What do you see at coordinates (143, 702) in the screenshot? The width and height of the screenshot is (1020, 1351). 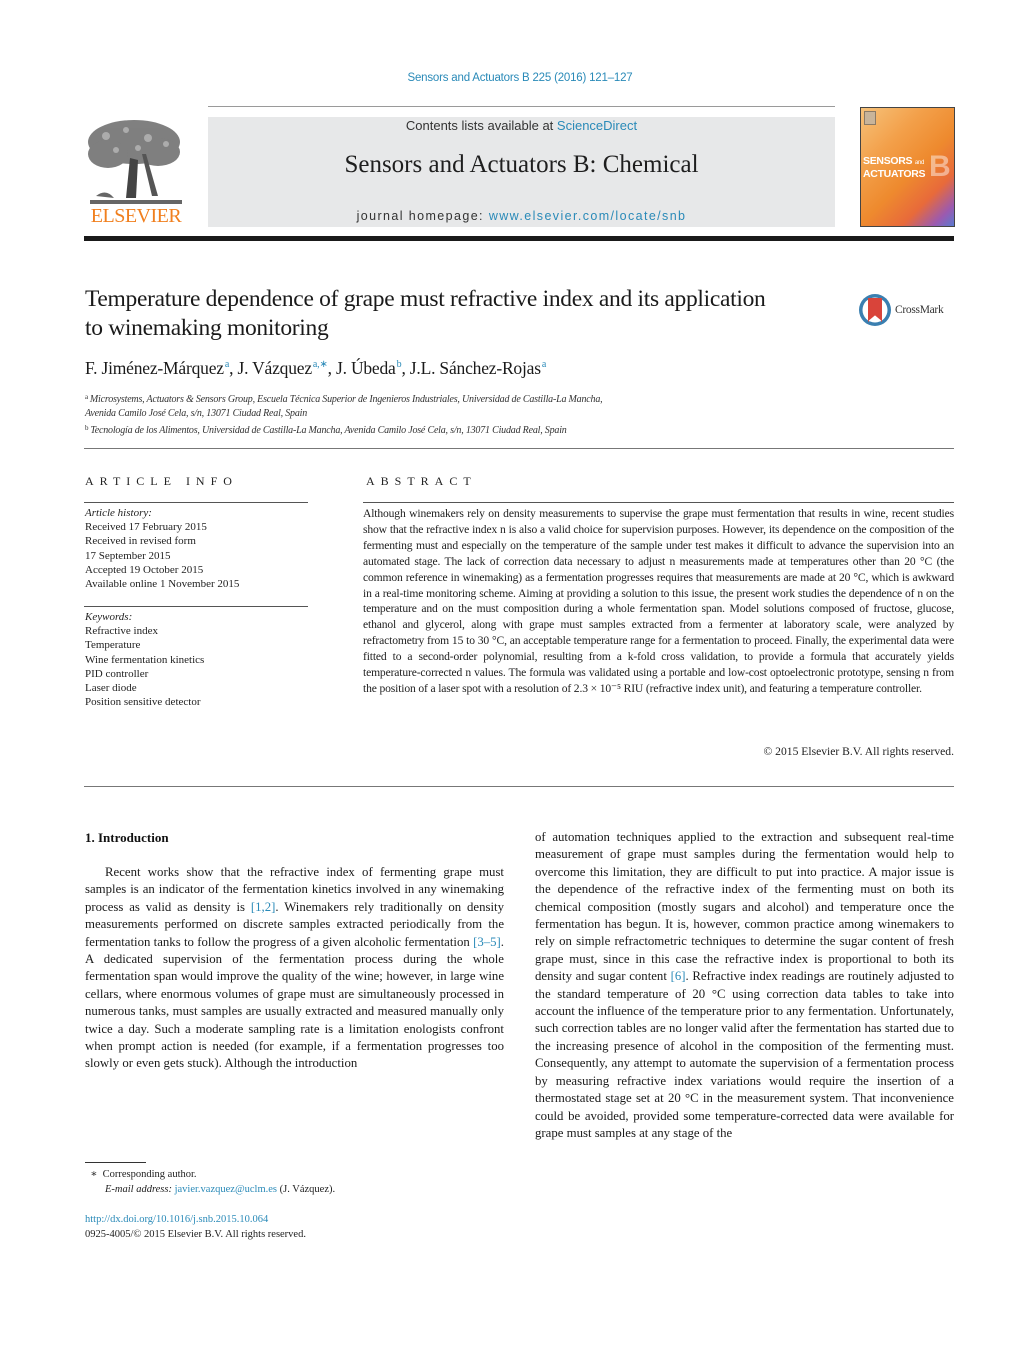 I see `keyword: Position sensitive detector` at bounding box center [143, 702].